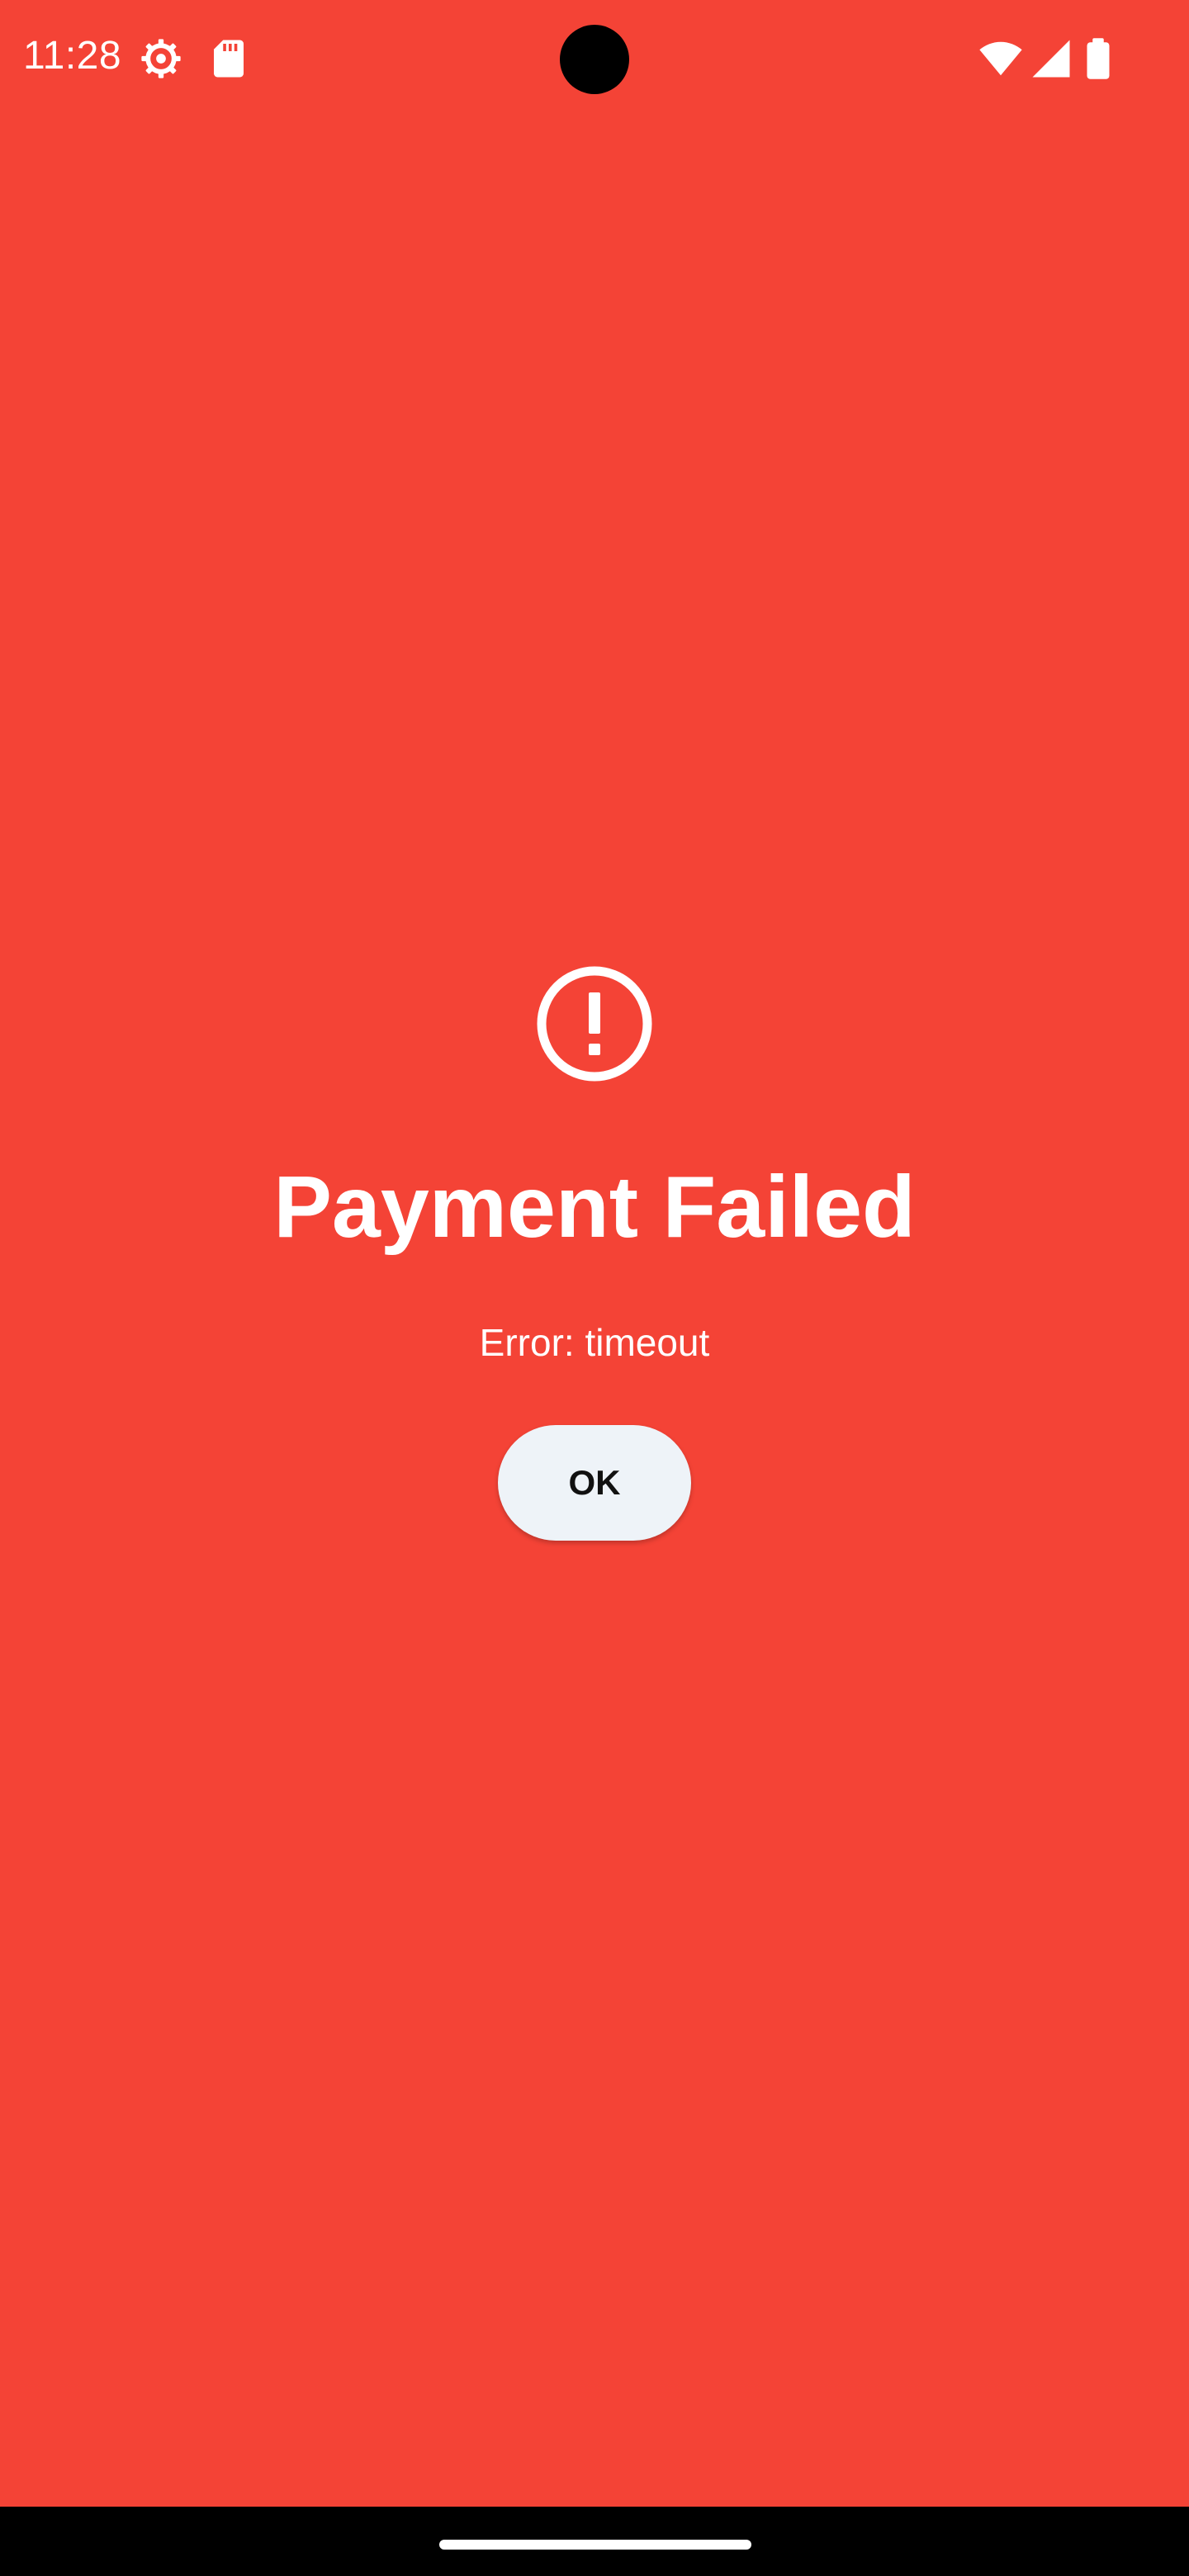 This screenshot has height=2576, width=1189. I want to click on navigation-bar, so click(594, 2541).